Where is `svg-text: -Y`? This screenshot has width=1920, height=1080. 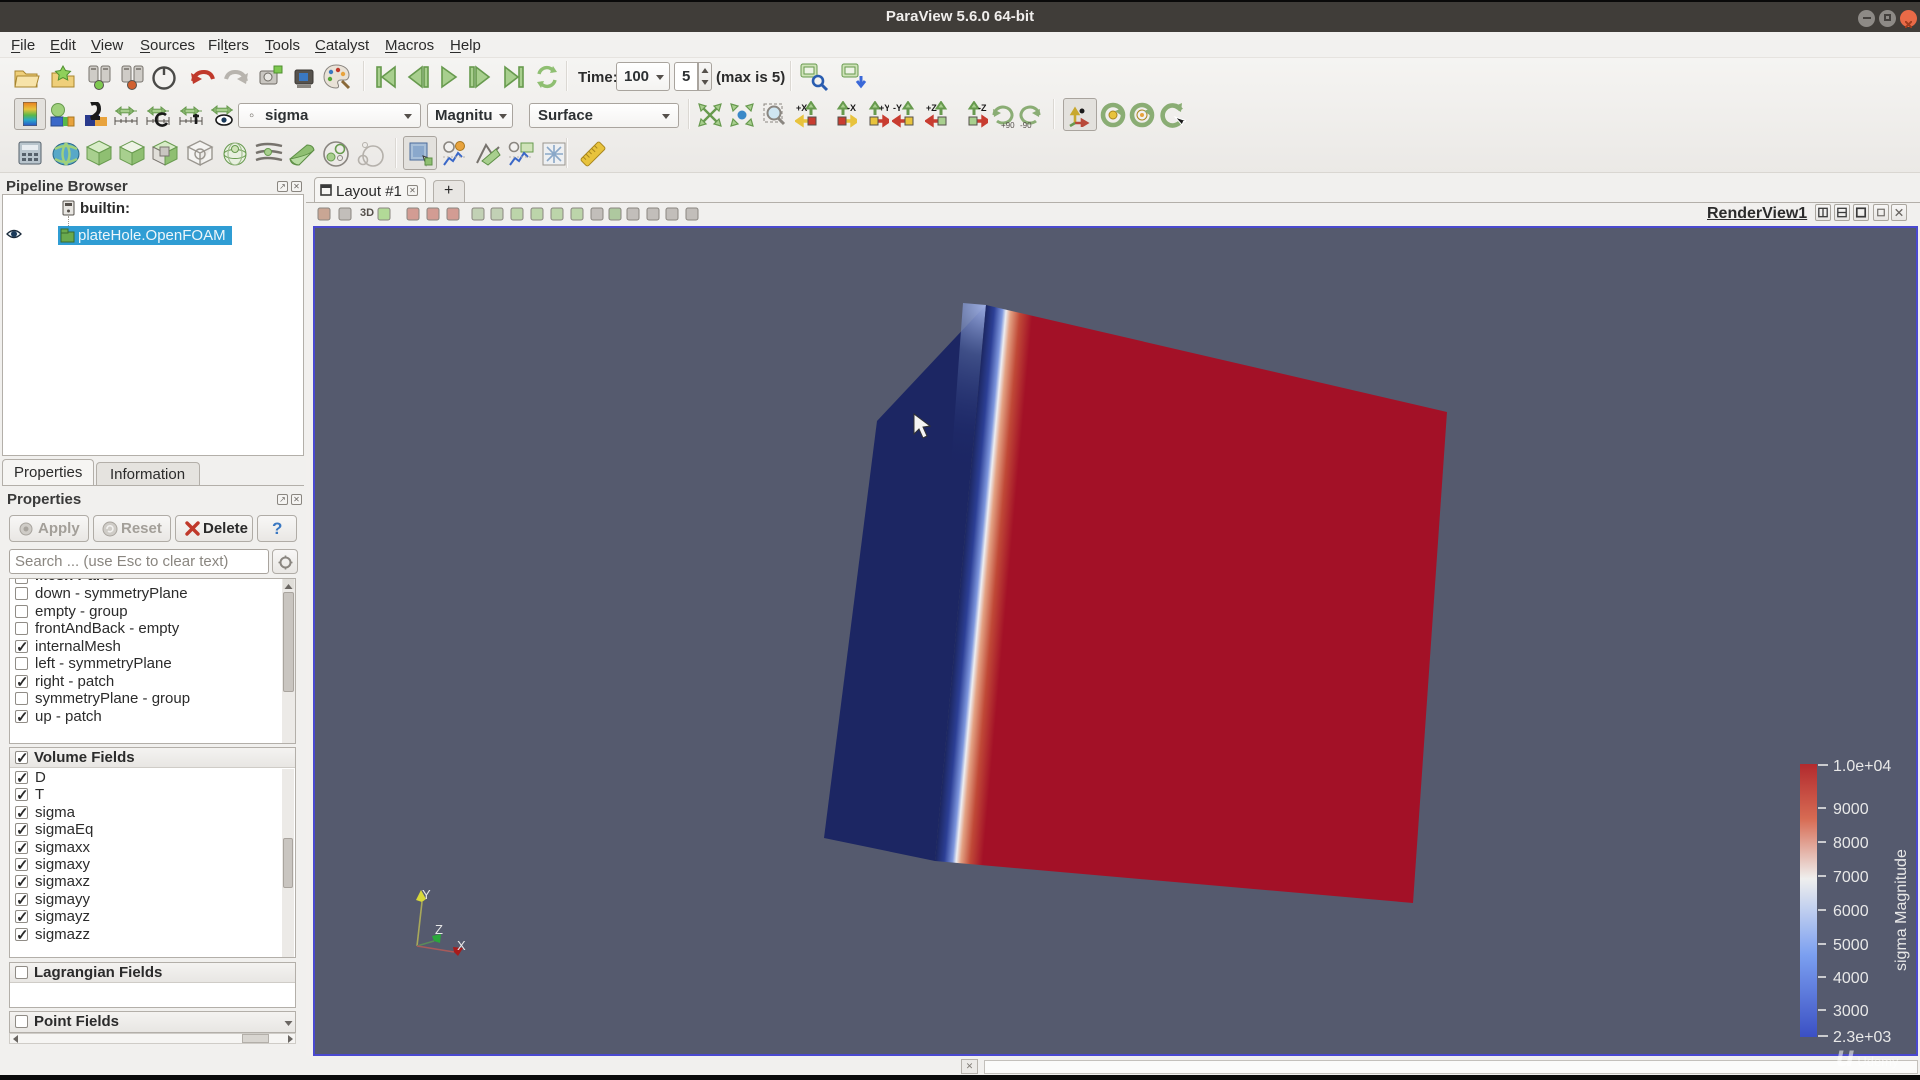
svg-text: -Y is located at coordinates (897, 108).